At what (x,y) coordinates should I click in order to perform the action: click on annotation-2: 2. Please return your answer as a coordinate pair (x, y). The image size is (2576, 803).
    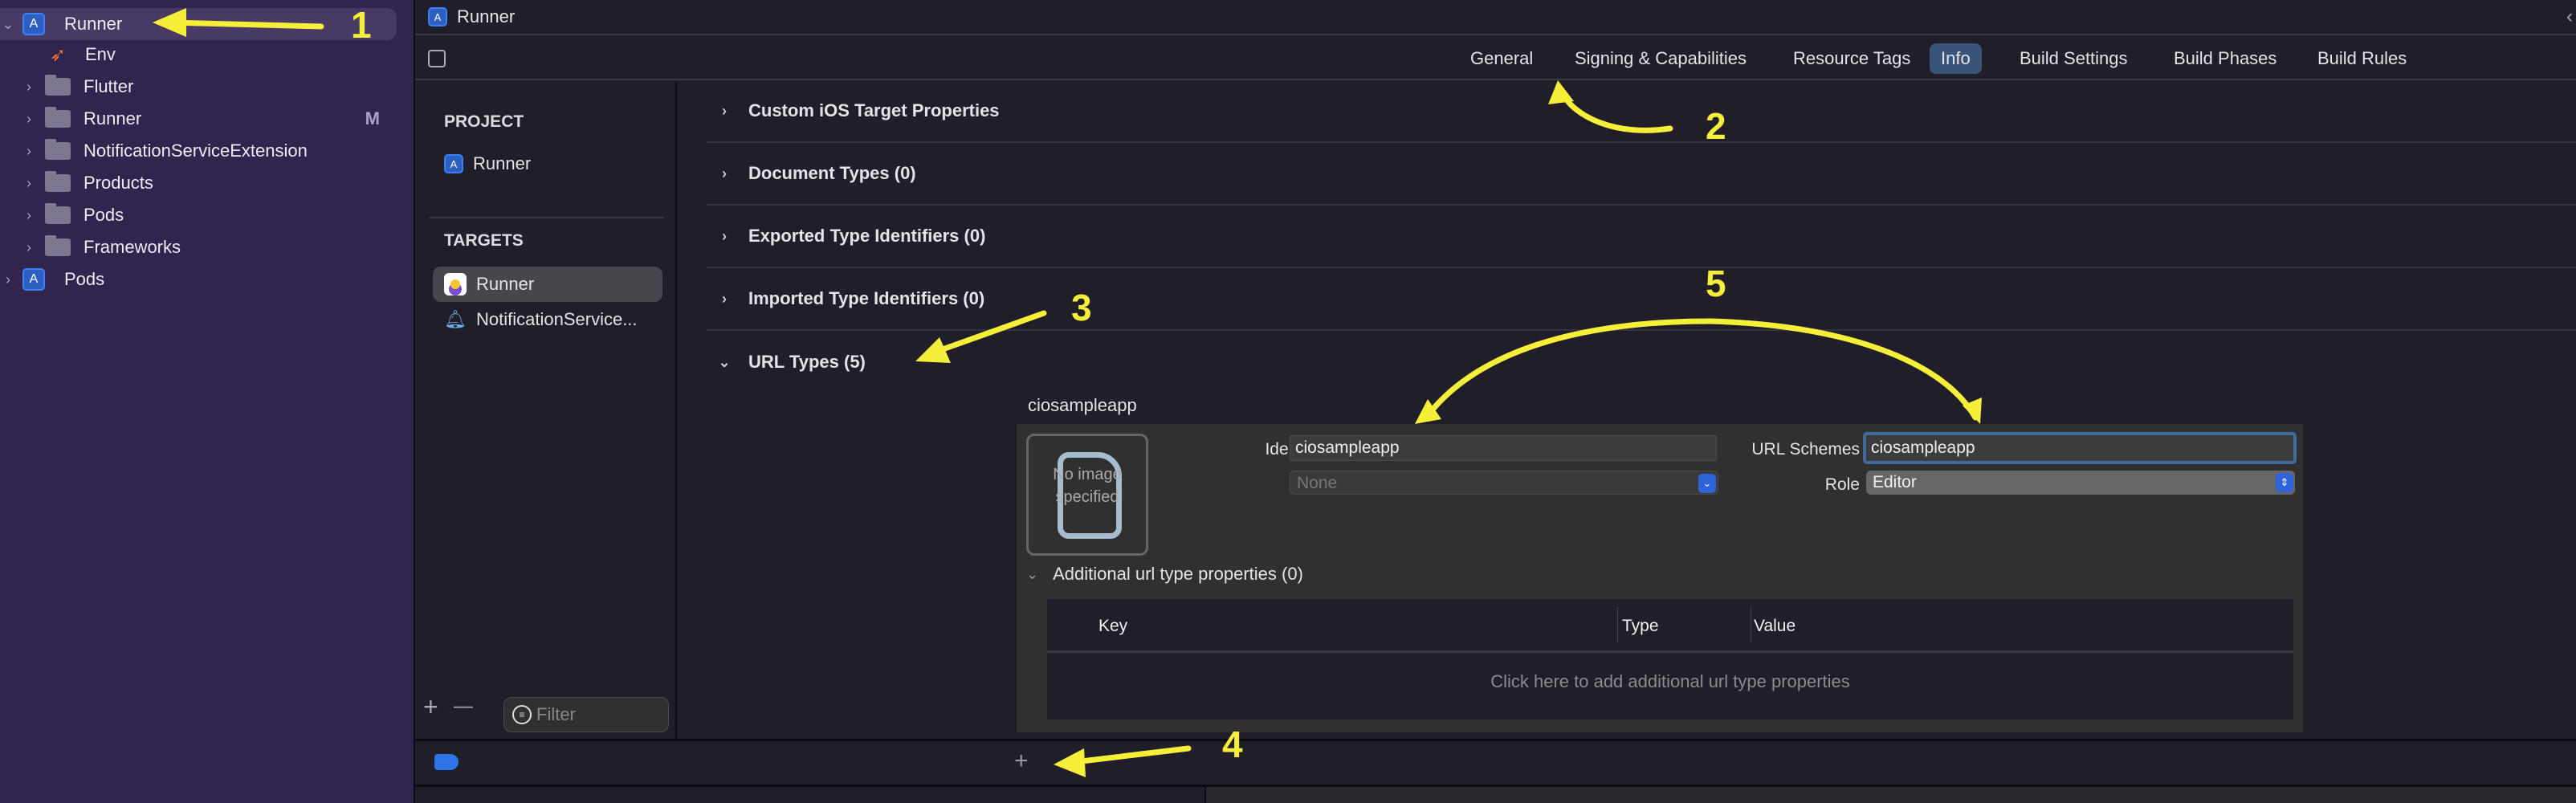
    Looking at the image, I should click on (1716, 126).